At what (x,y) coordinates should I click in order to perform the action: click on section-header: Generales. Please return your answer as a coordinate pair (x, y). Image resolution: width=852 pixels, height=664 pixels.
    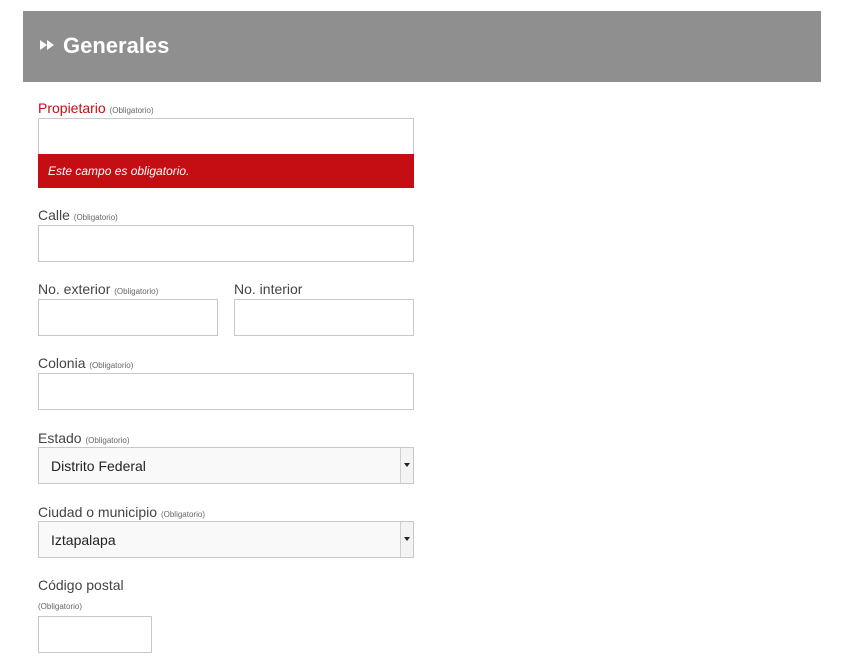
    Looking at the image, I should click on (422, 46).